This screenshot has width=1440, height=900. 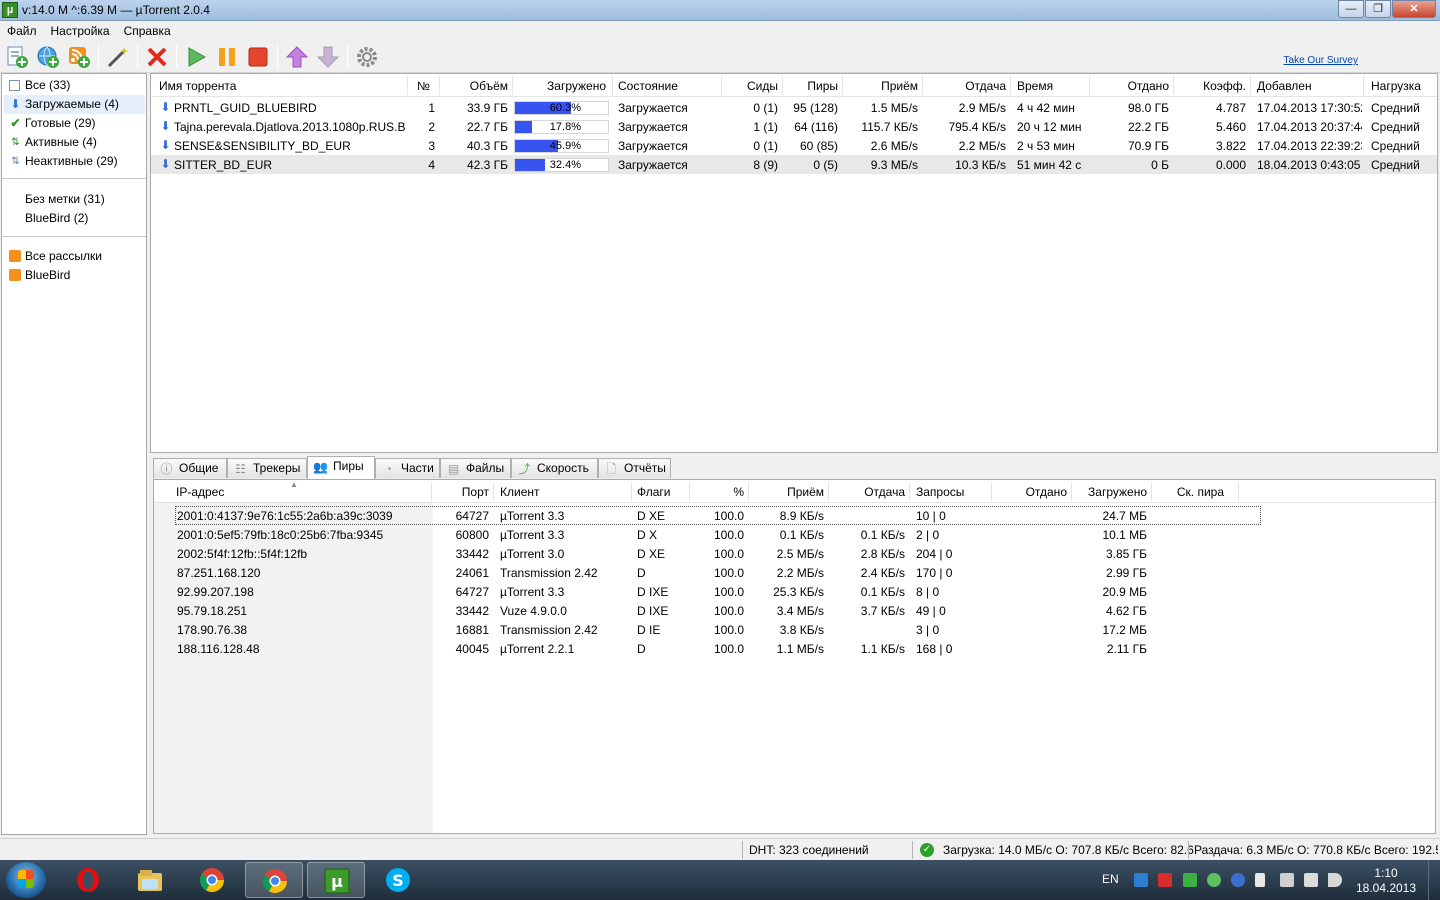 What do you see at coordinates (1287, 880) in the screenshot?
I see `power-icon` at bounding box center [1287, 880].